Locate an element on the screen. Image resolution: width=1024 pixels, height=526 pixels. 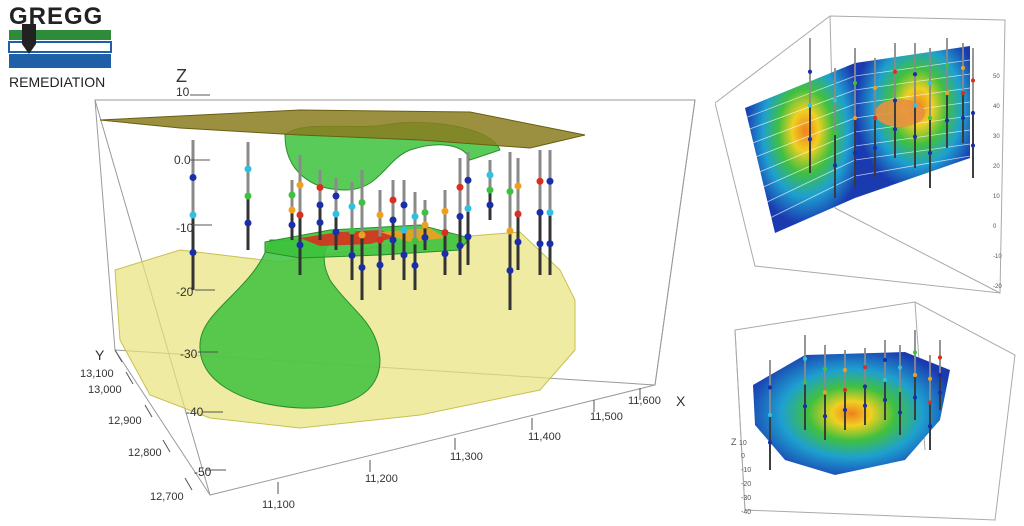
z-tick-1: 10 is located at coordinates (183, 92).